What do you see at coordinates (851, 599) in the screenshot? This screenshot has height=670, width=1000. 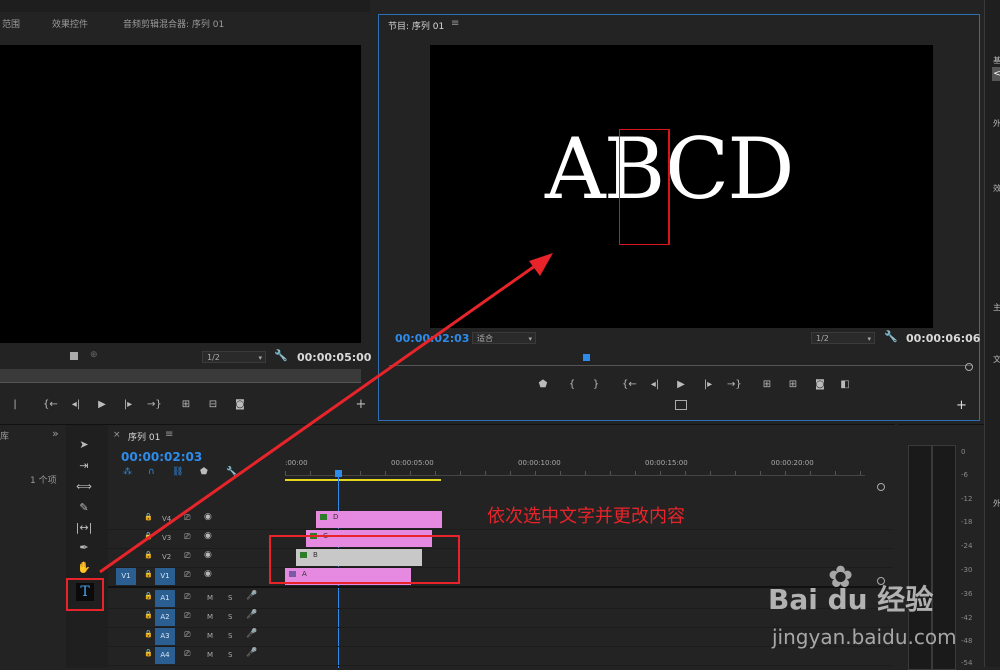 I see `watermark-logo: Bai du 经验` at bounding box center [851, 599].